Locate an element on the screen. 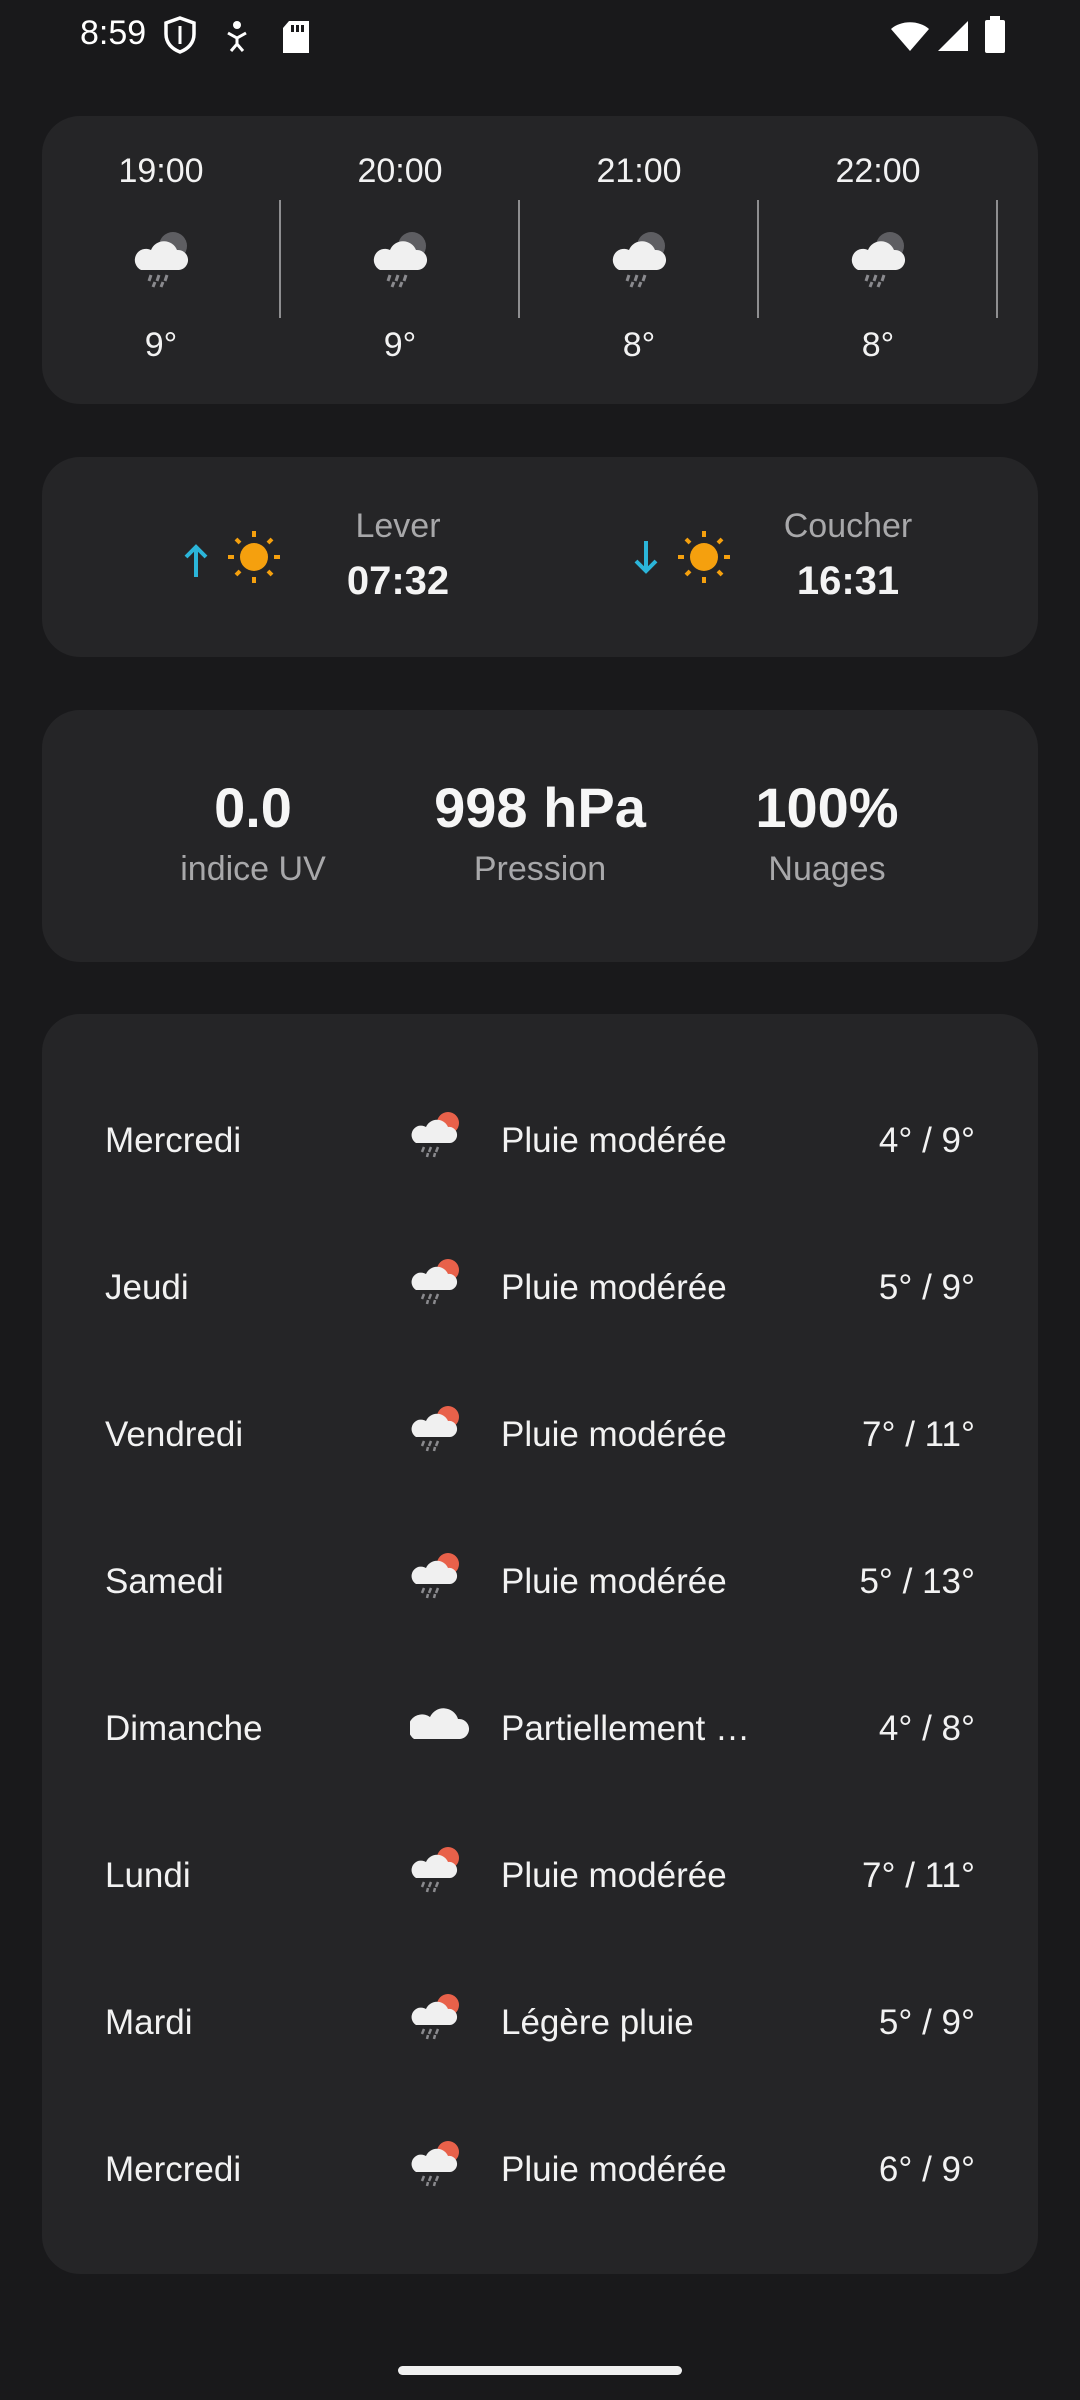 This screenshot has height=2400, width=1080. status-time: 8:59 is located at coordinates (113, 33).